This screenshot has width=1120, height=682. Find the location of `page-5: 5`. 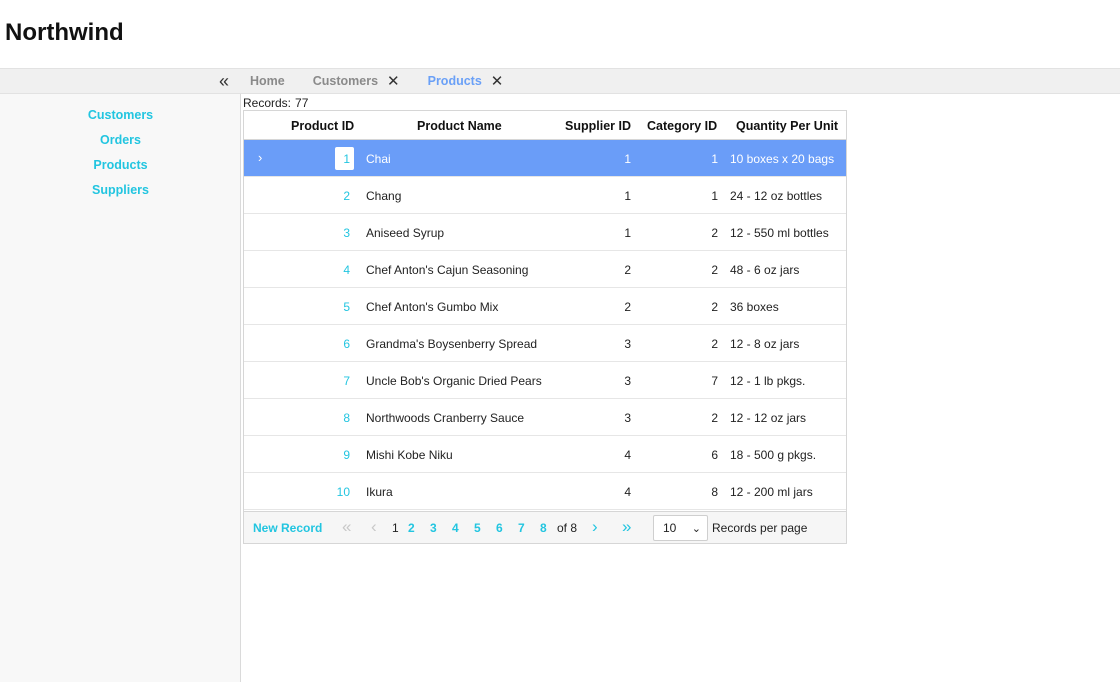

page-5: 5 is located at coordinates (477, 528).